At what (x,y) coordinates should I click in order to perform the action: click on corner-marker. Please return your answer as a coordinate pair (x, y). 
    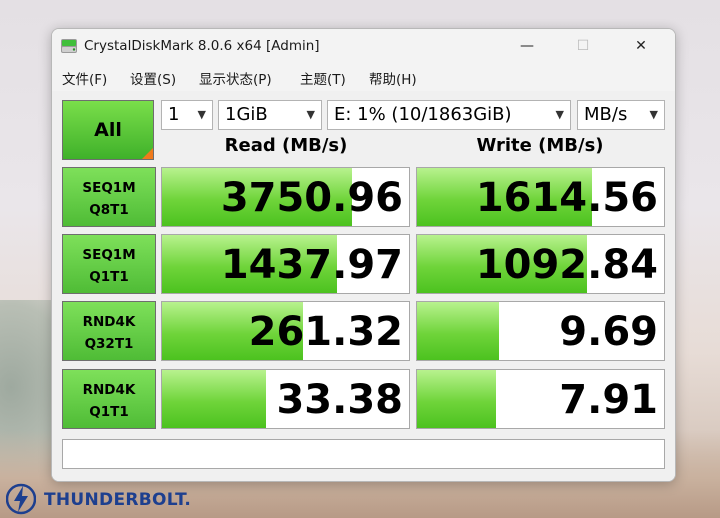
    Looking at the image, I should click on (147, 153).